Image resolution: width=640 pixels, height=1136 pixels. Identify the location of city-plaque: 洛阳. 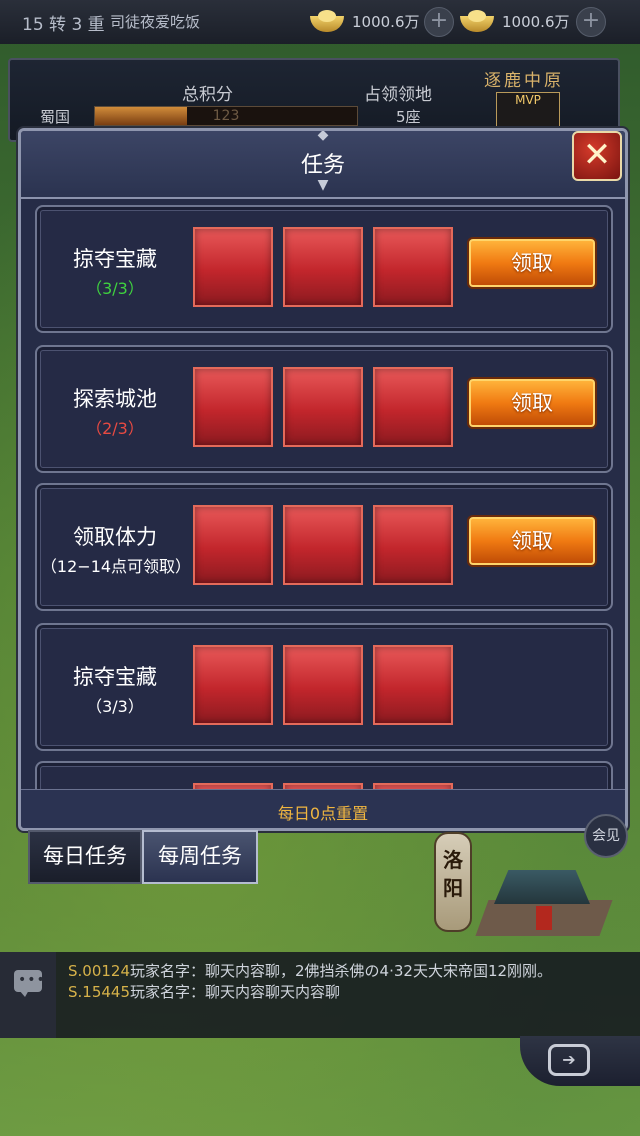
(453, 882).